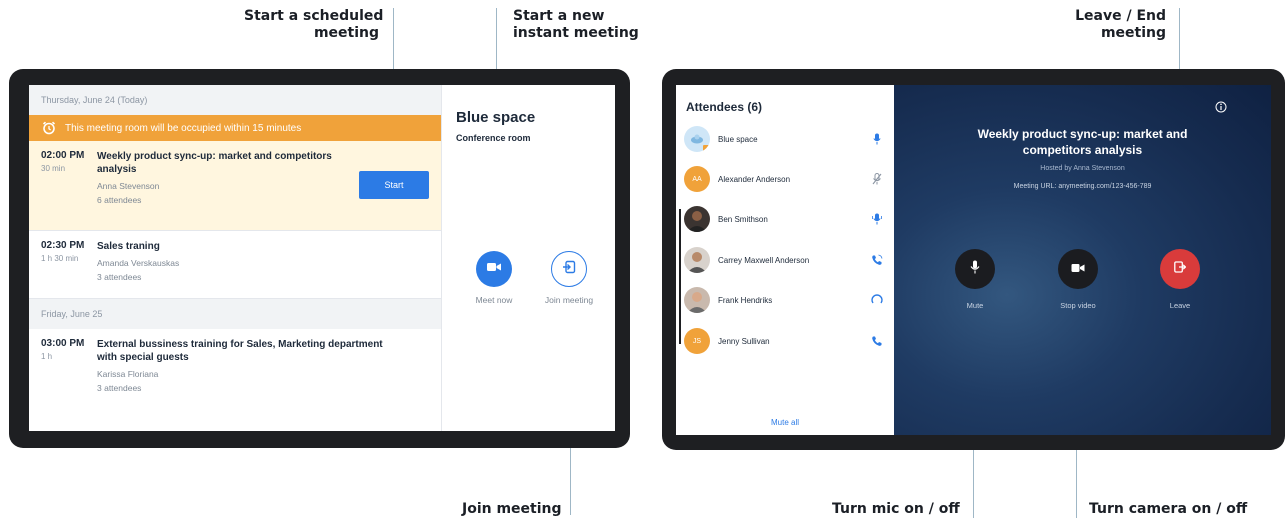 The width and height of the screenshot is (1286, 521). Describe the element at coordinates (47, 356) in the screenshot. I see `event-duration: 1 h` at that location.